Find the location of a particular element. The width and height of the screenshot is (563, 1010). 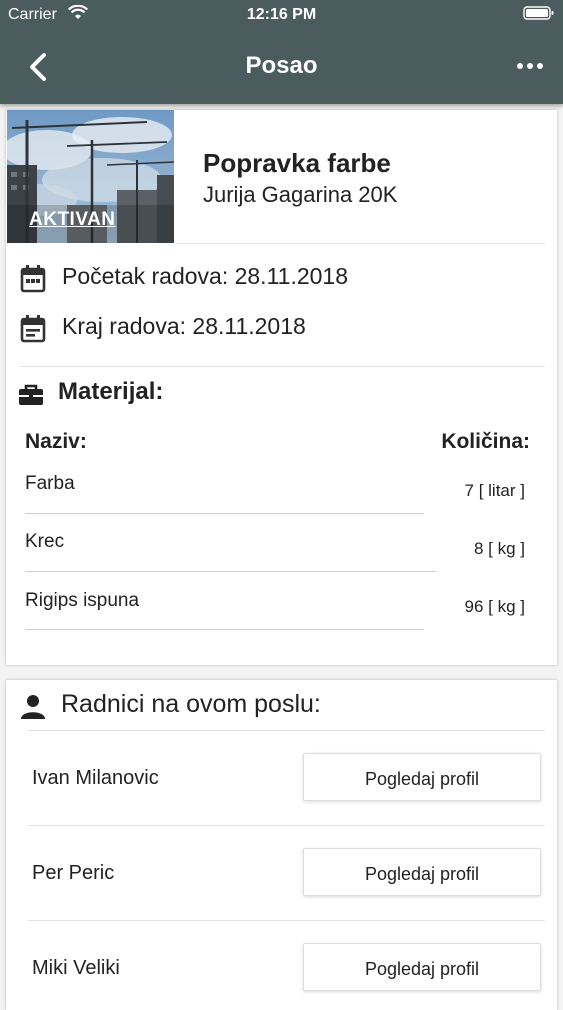

worker-name: Per Peric is located at coordinates (73, 873).